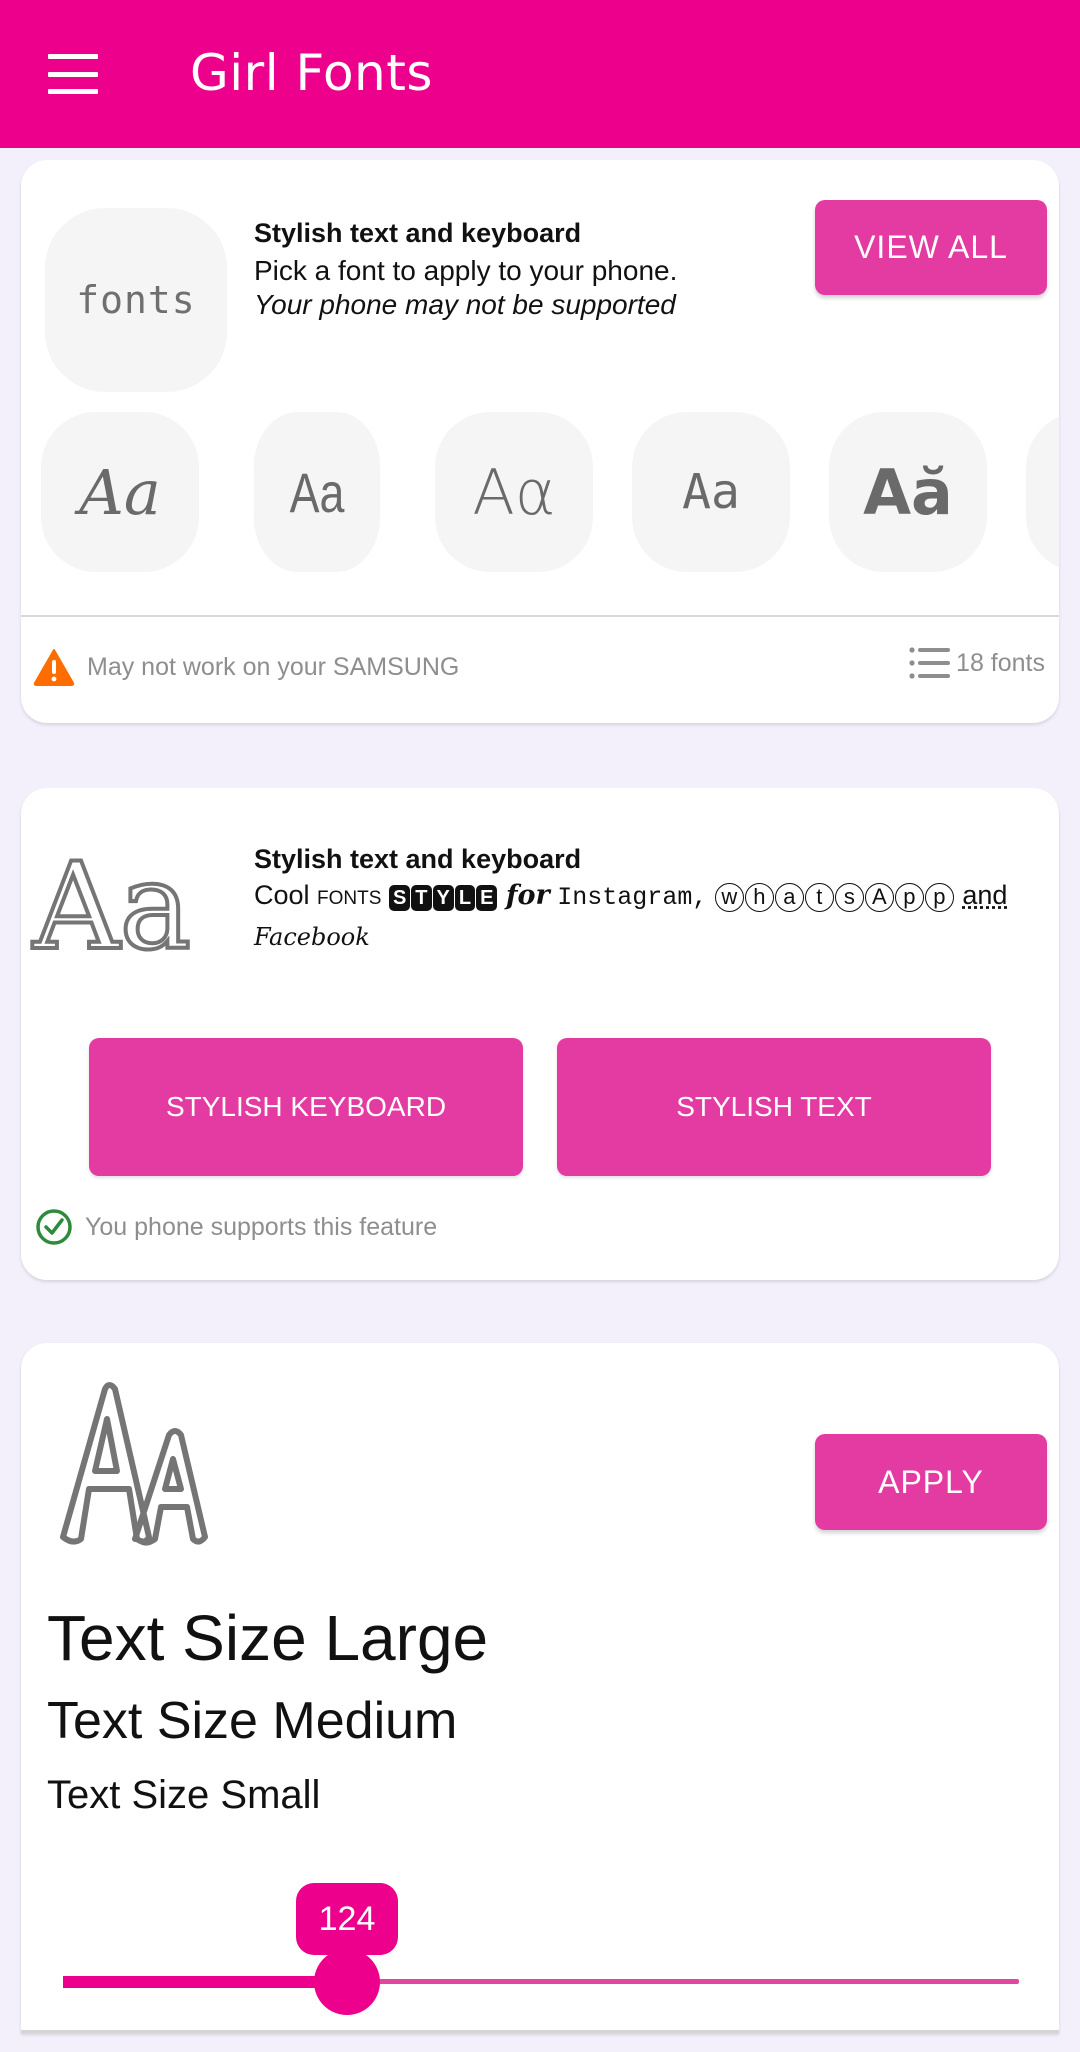  Describe the element at coordinates (1042, 492) in the screenshot. I see `font-preview-tile` at that location.